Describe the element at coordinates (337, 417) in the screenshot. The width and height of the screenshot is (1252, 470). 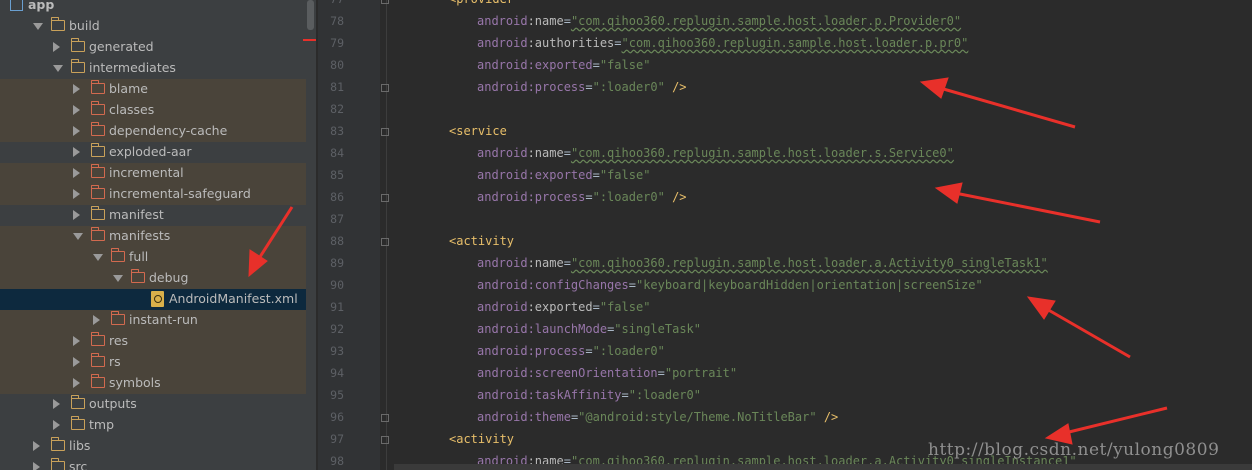
I see `line-number: 96` at that location.